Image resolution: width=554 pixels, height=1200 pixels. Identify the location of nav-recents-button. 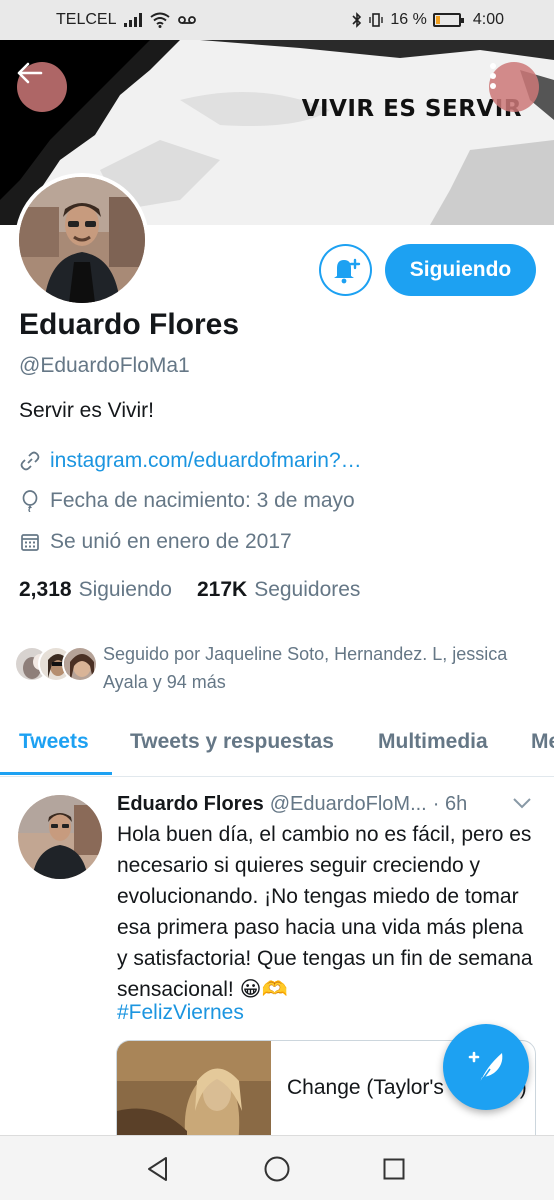
(394, 1169).